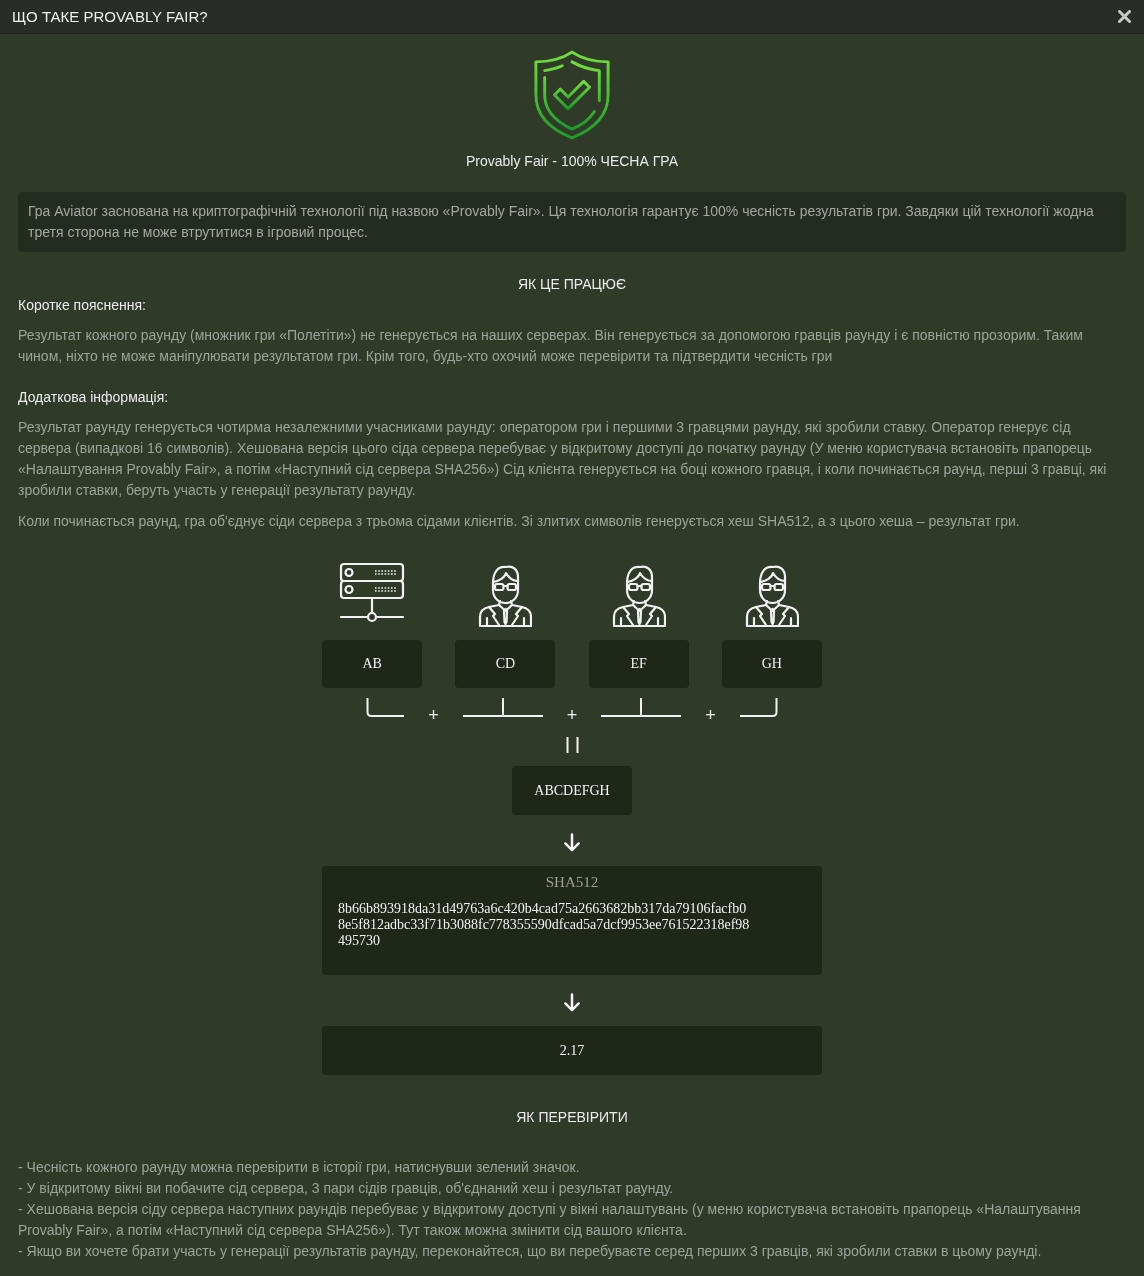 This screenshot has height=1276, width=1144. I want to click on list-item: - Якщо ви хочете брати участь у генерації результатів раунду, переконайтеся, що ви перебуваєте серед перших 3 гравців, які зробили ставки в цьому раунді., so click(530, 1251).